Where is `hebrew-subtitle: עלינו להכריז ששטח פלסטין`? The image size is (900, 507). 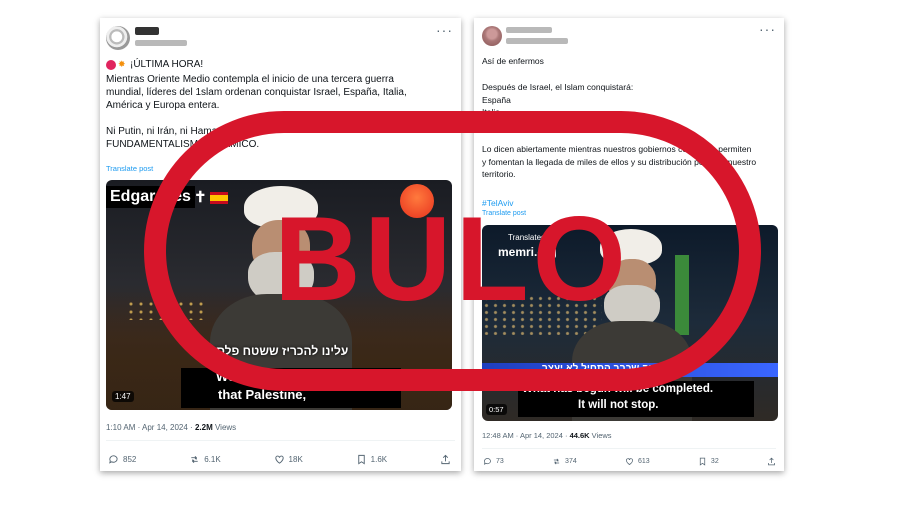
hebrew-subtitle: עלינו להכריז ששטח פלסטין is located at coordinates (275, 351).